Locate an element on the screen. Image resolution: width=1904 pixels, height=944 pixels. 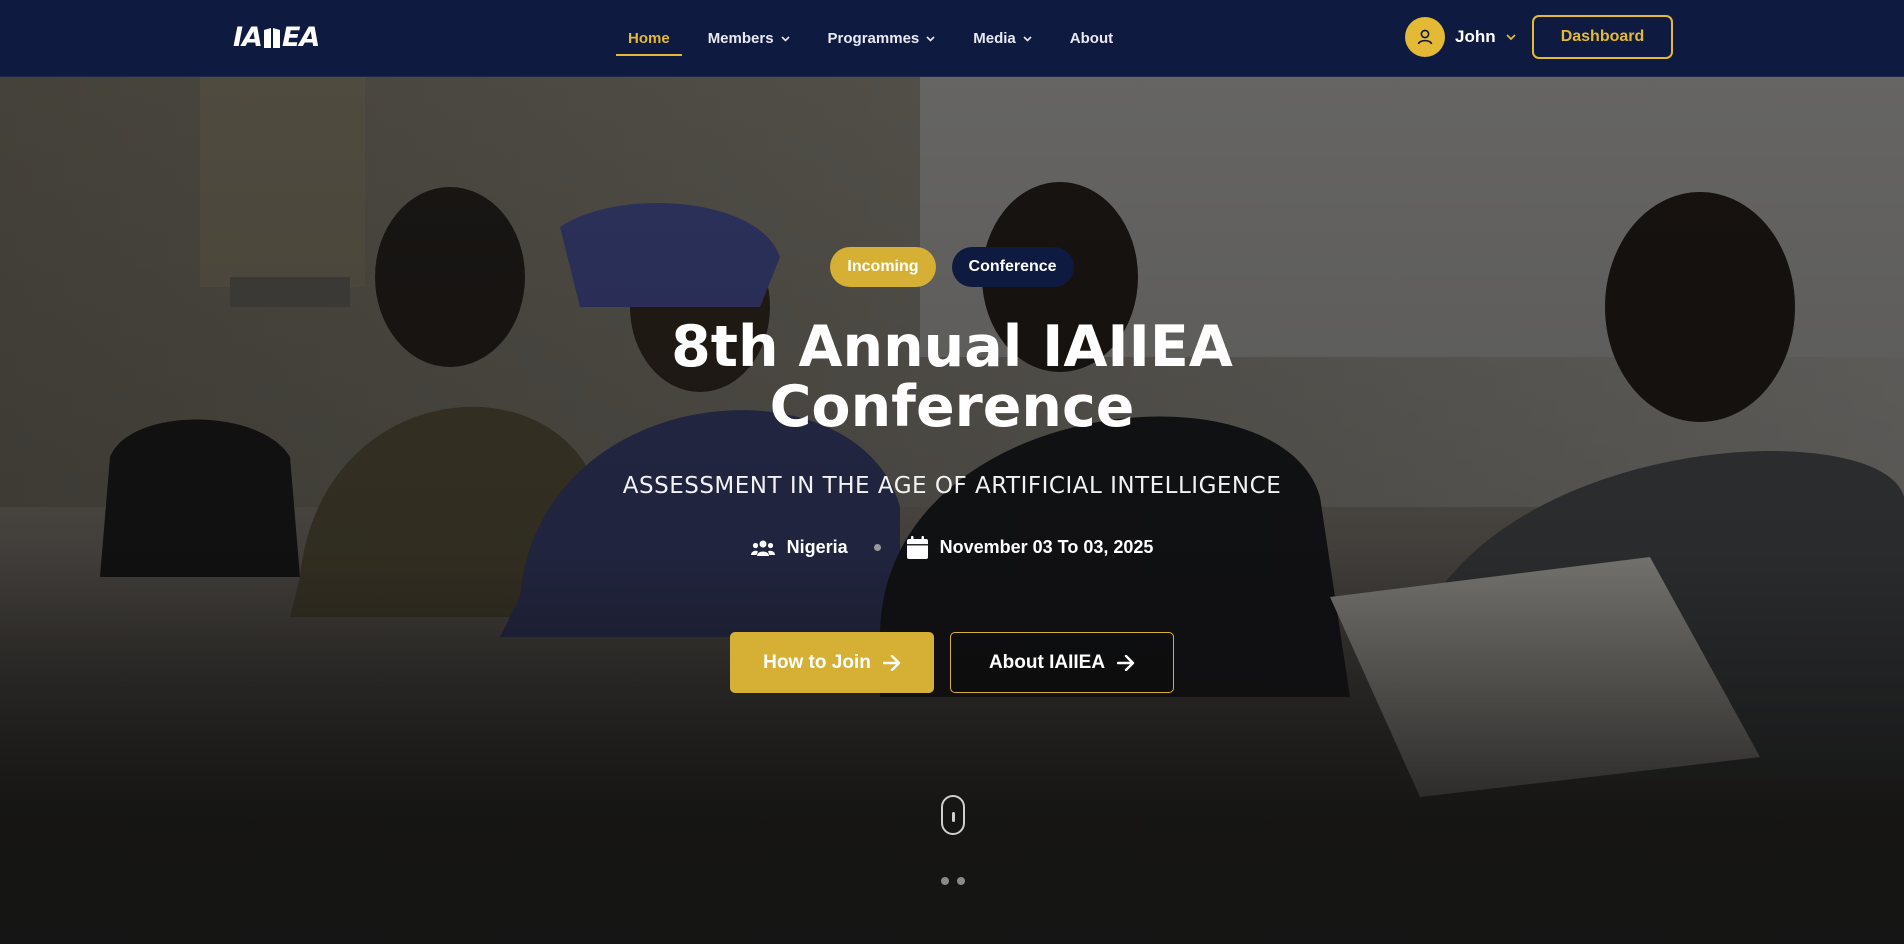
hero-cta-group: How to Join About IAIIEA is located at coordinates (952, 662).